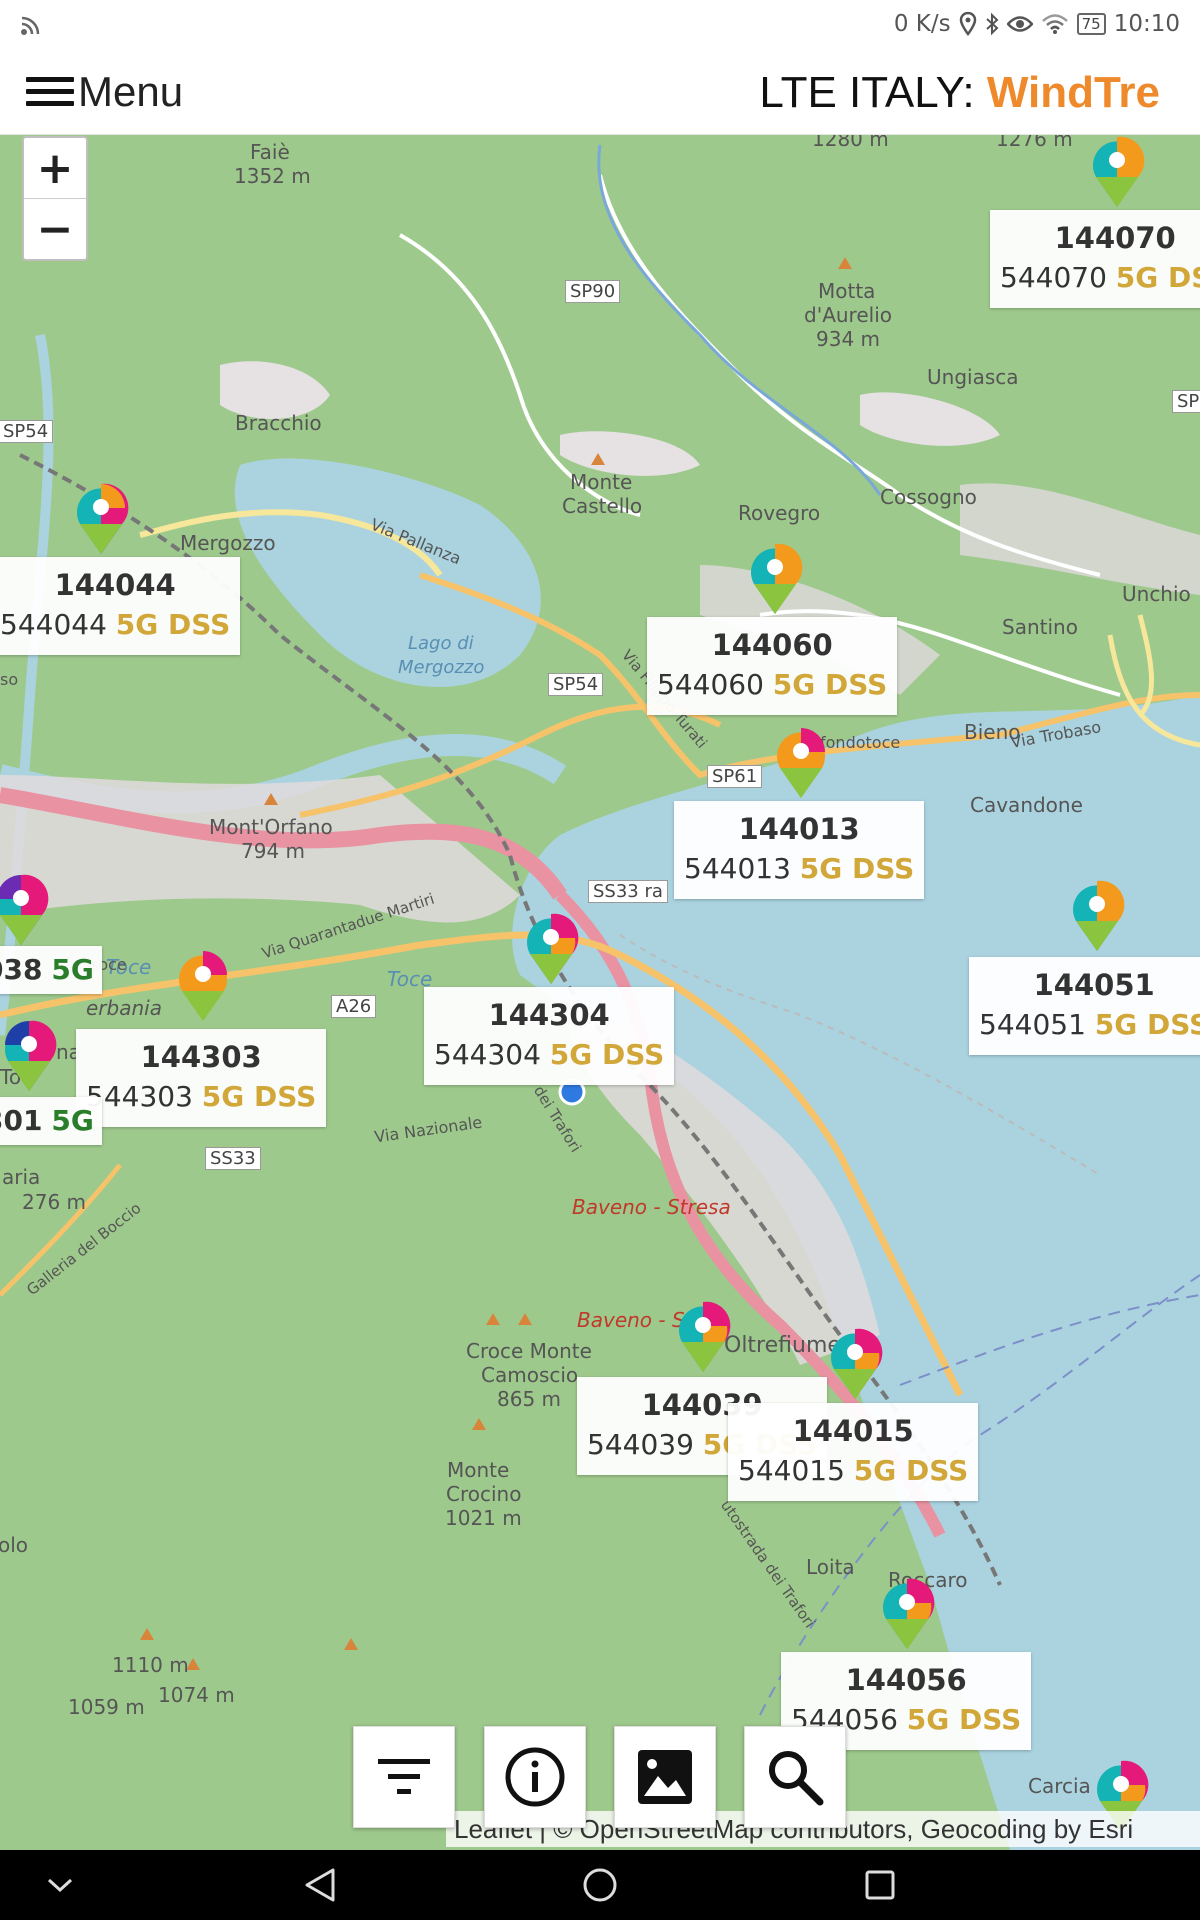 This screenshot has width=1200, height=1920. I want to click on site-card: 144044 544044 5G DSS, so click(120, 606).